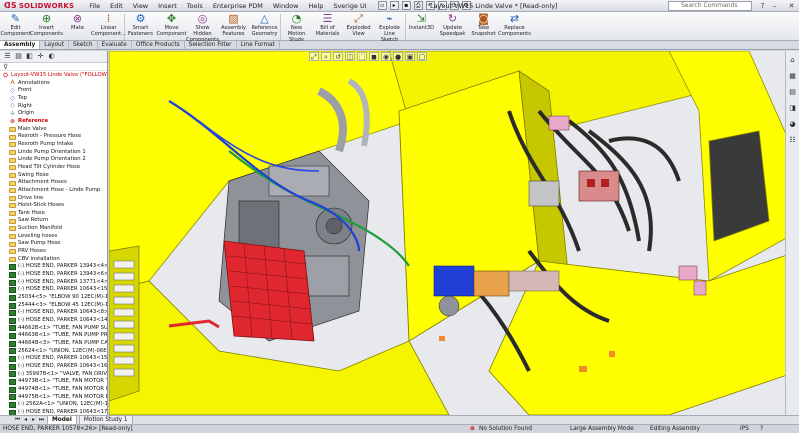  I want to click on prev-tab-icon: ◂, so click(25, 420).